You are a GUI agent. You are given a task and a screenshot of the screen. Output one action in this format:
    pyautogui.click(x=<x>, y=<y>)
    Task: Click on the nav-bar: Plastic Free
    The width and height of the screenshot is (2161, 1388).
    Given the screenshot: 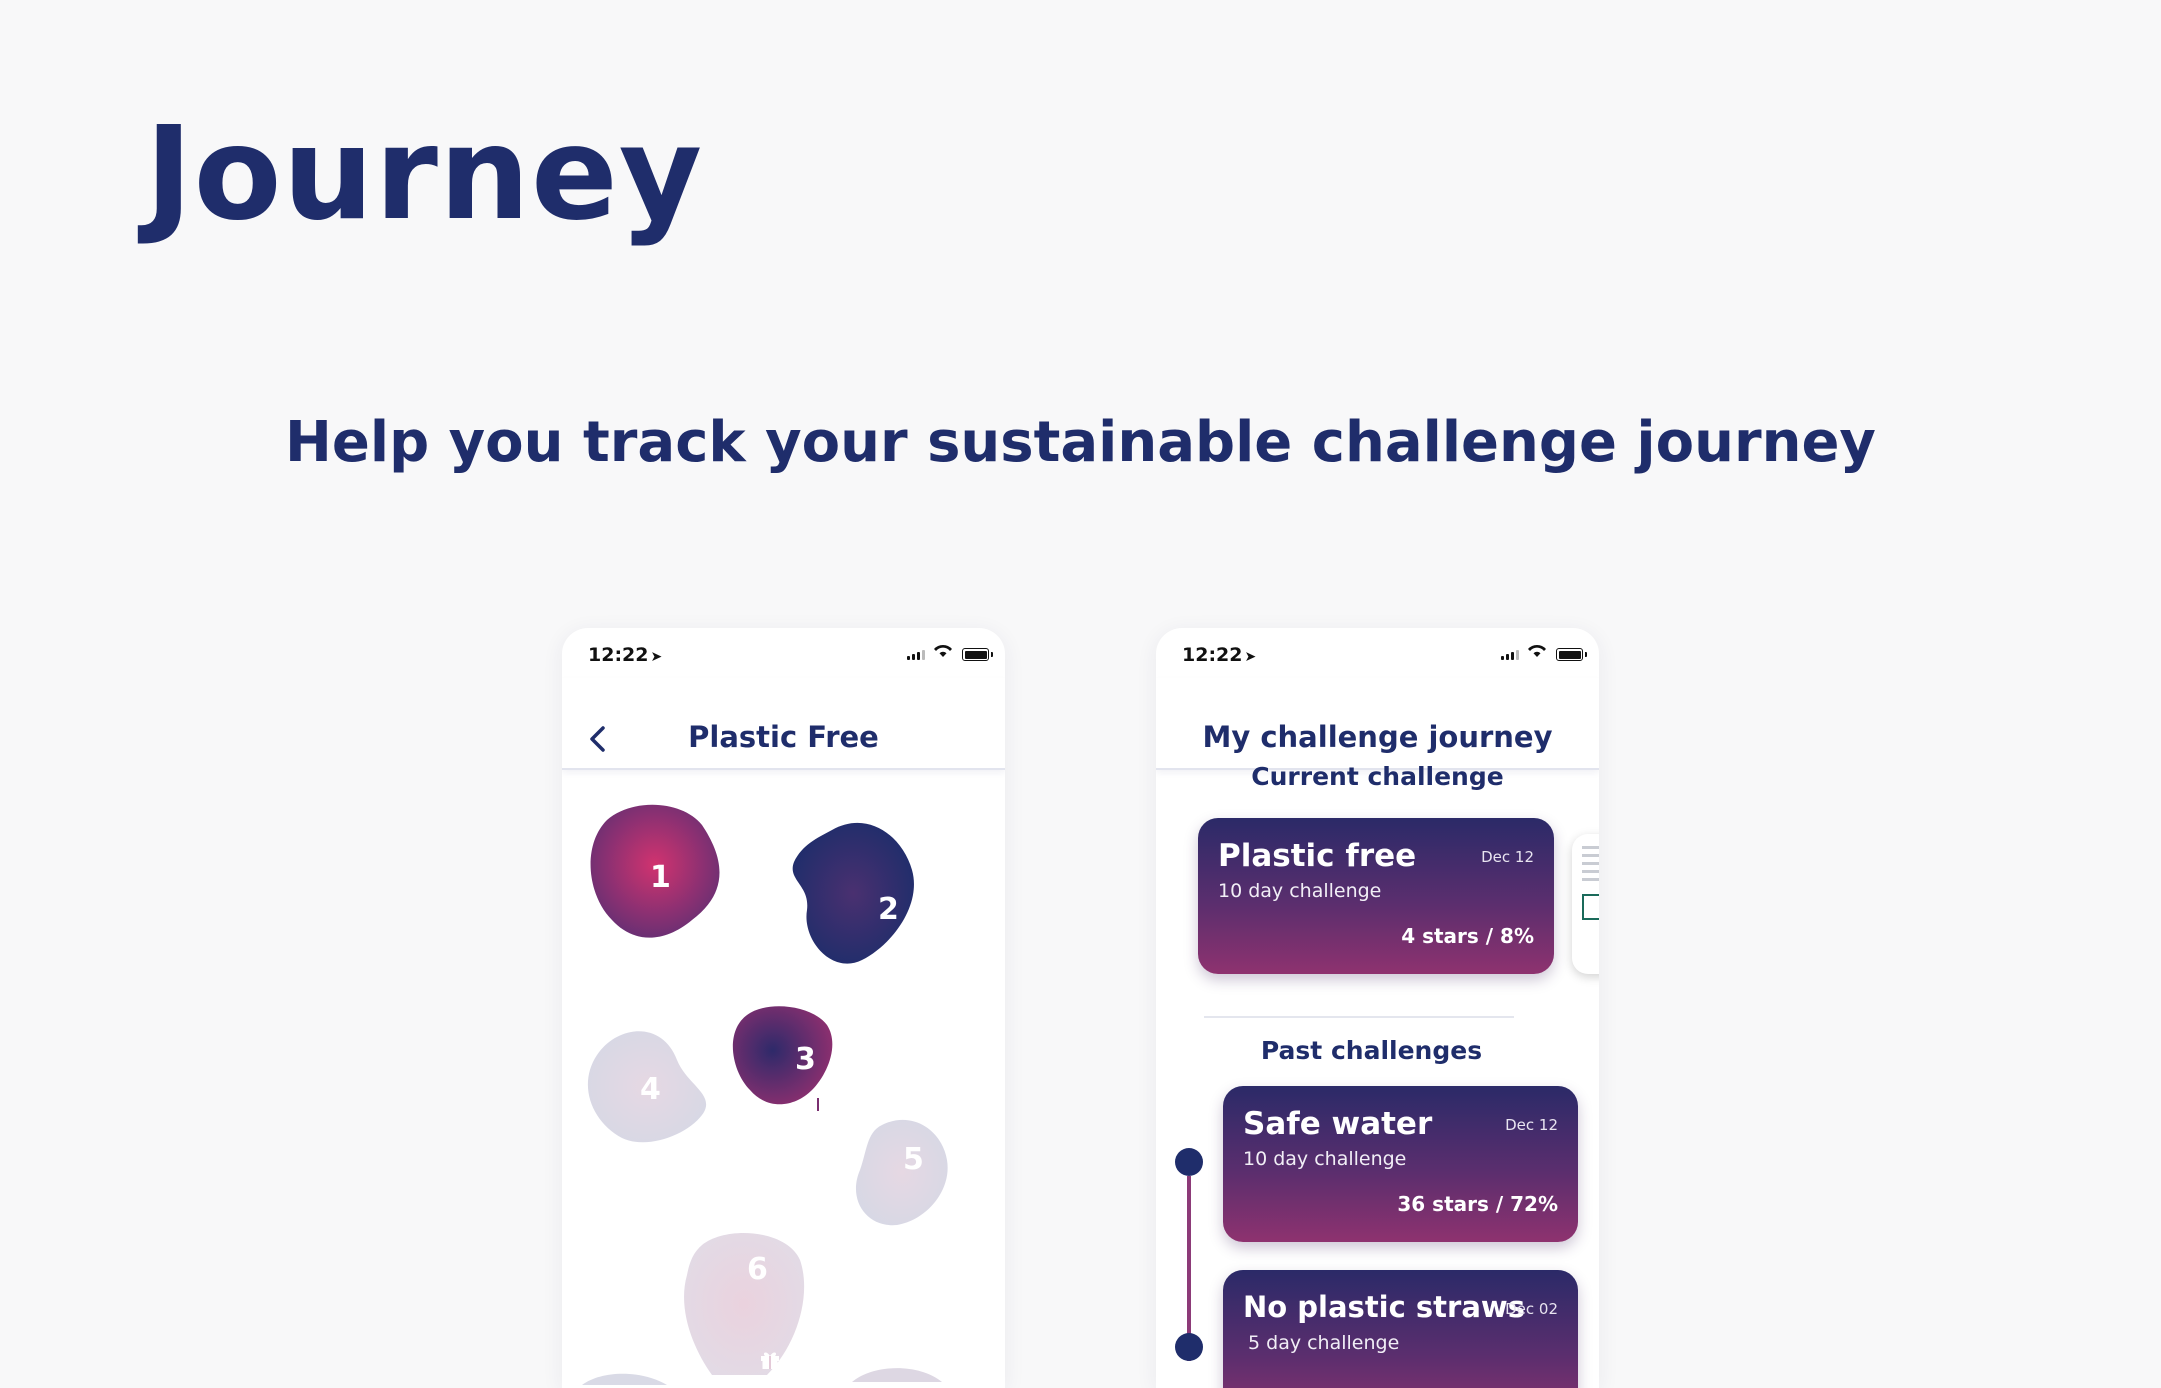 What is the action you would take?
    pyautogui.click(x=783, y=724)
    